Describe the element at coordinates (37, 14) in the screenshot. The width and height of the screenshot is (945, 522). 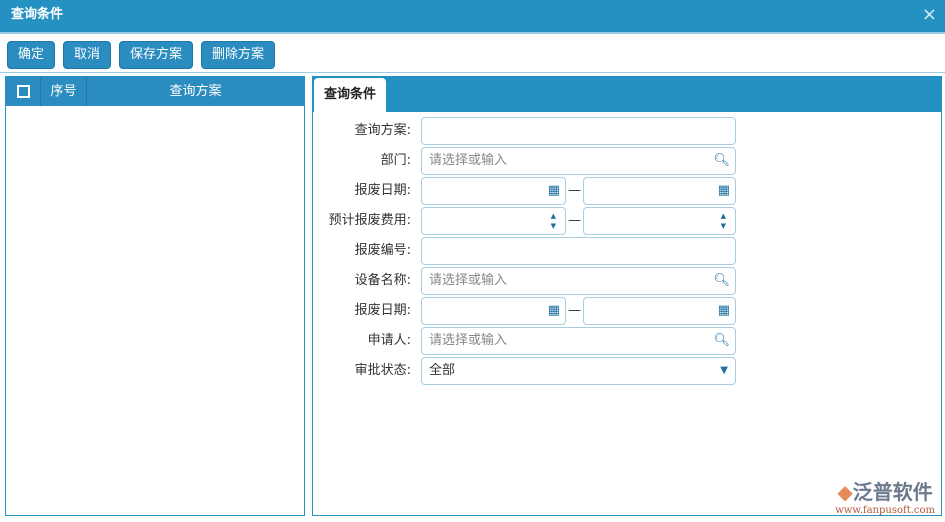
I see `dialog-title: 查询条件` at that location.